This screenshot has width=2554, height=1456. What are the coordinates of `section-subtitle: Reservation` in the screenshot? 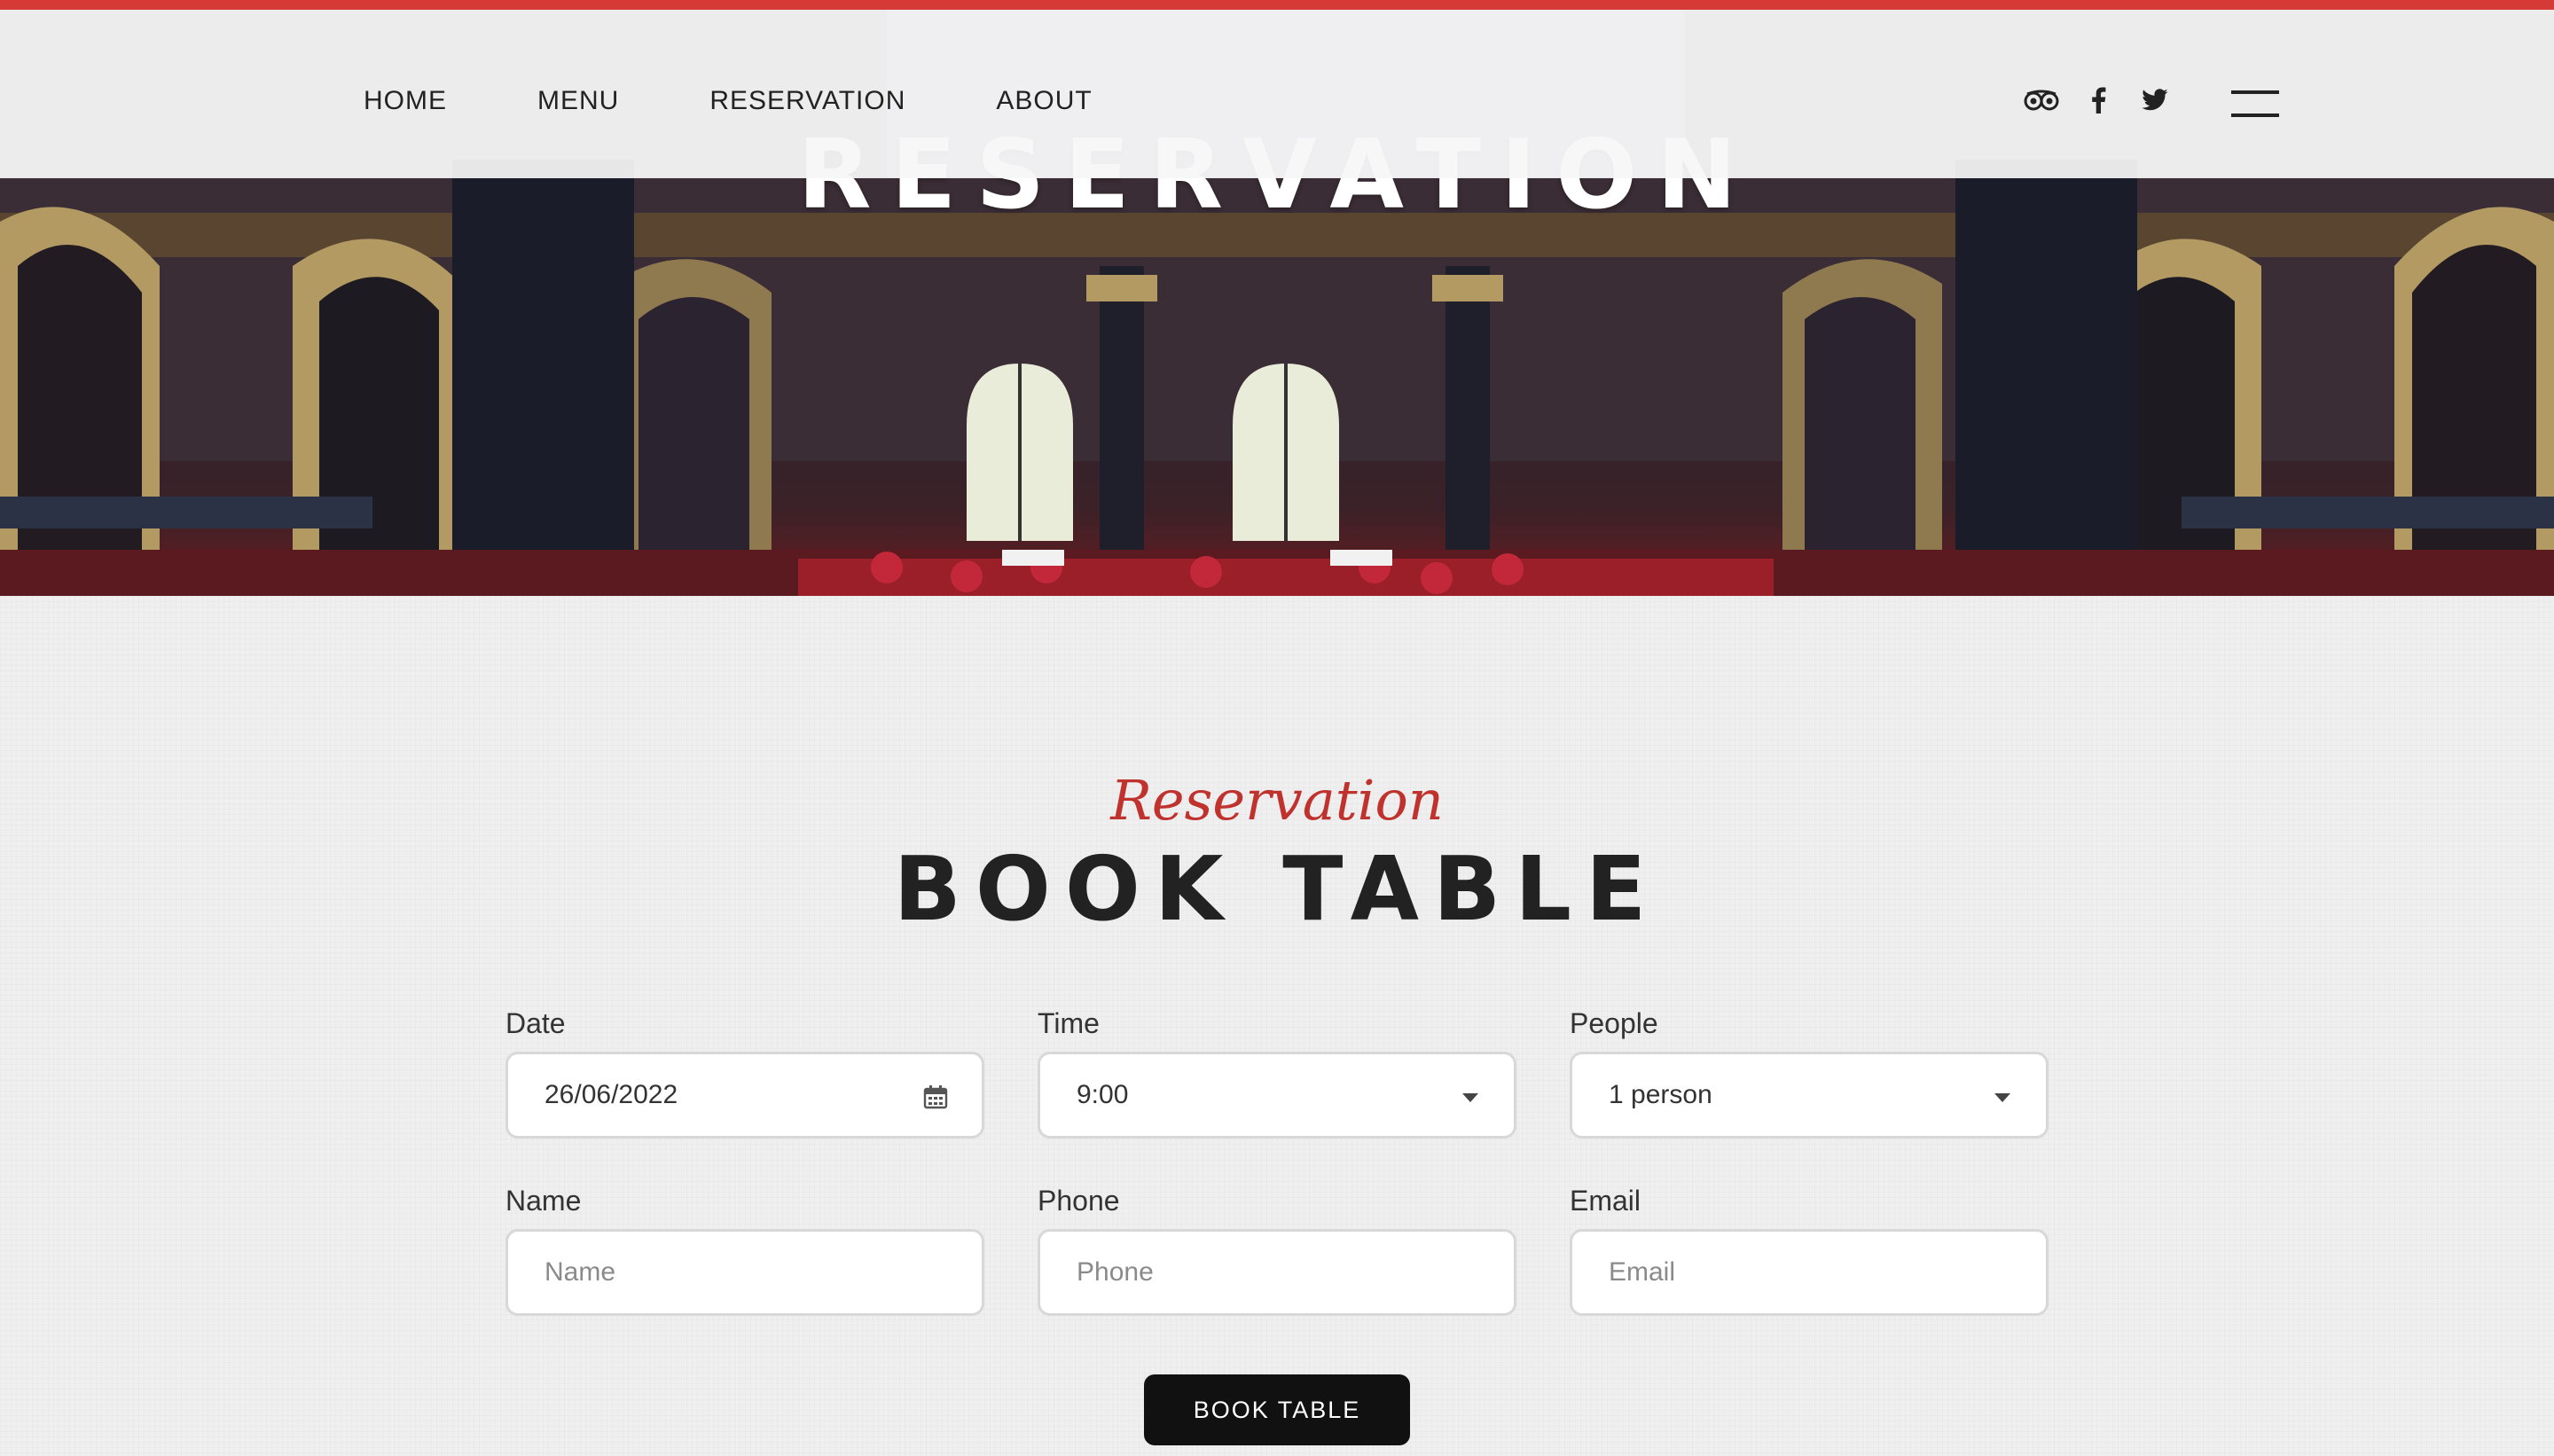 It's located at (1277, 800).